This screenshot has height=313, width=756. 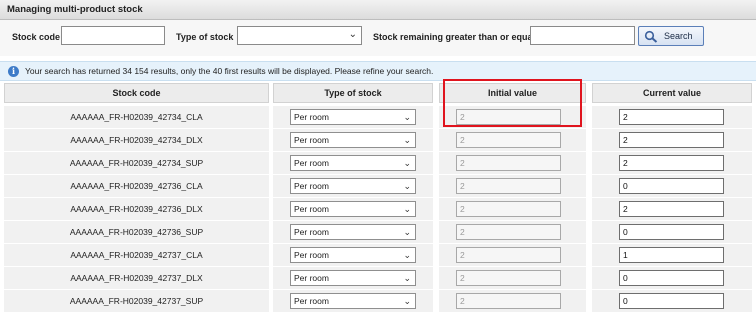 I want to click on stock-code-cell: AAAAAA_FR-H02039_42734_DLX, so click(x=136, y=140).